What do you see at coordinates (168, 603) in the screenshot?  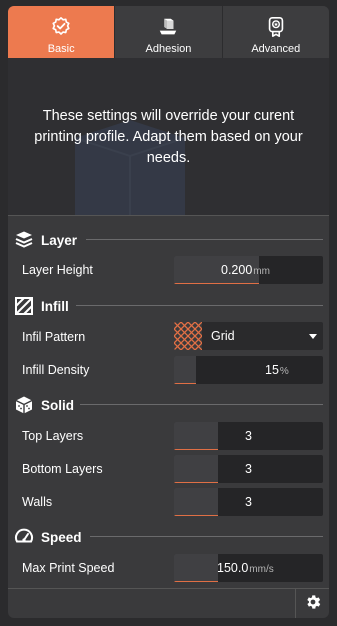 I see `panel-footer` at bounding box center [168, 603].